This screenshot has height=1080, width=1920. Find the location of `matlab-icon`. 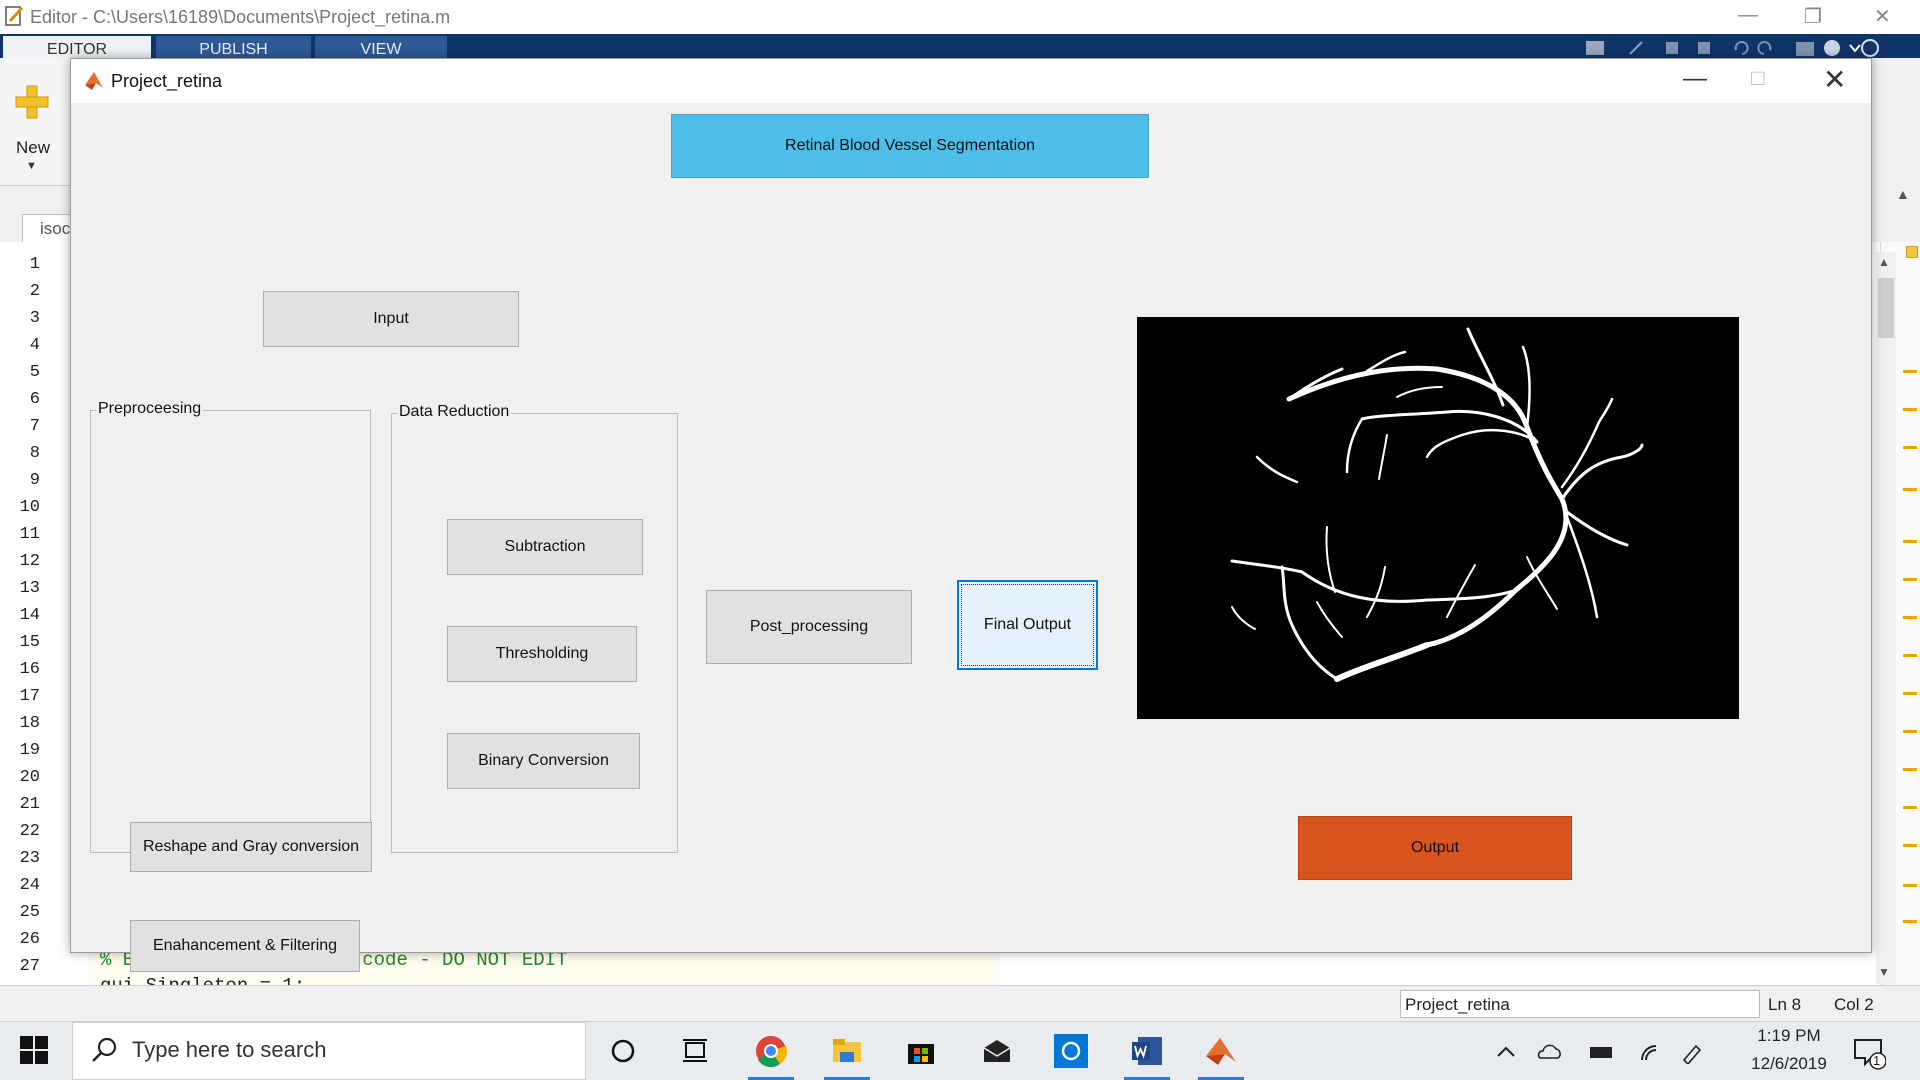

matlab-icon is located at coordinates (1221, 1051).